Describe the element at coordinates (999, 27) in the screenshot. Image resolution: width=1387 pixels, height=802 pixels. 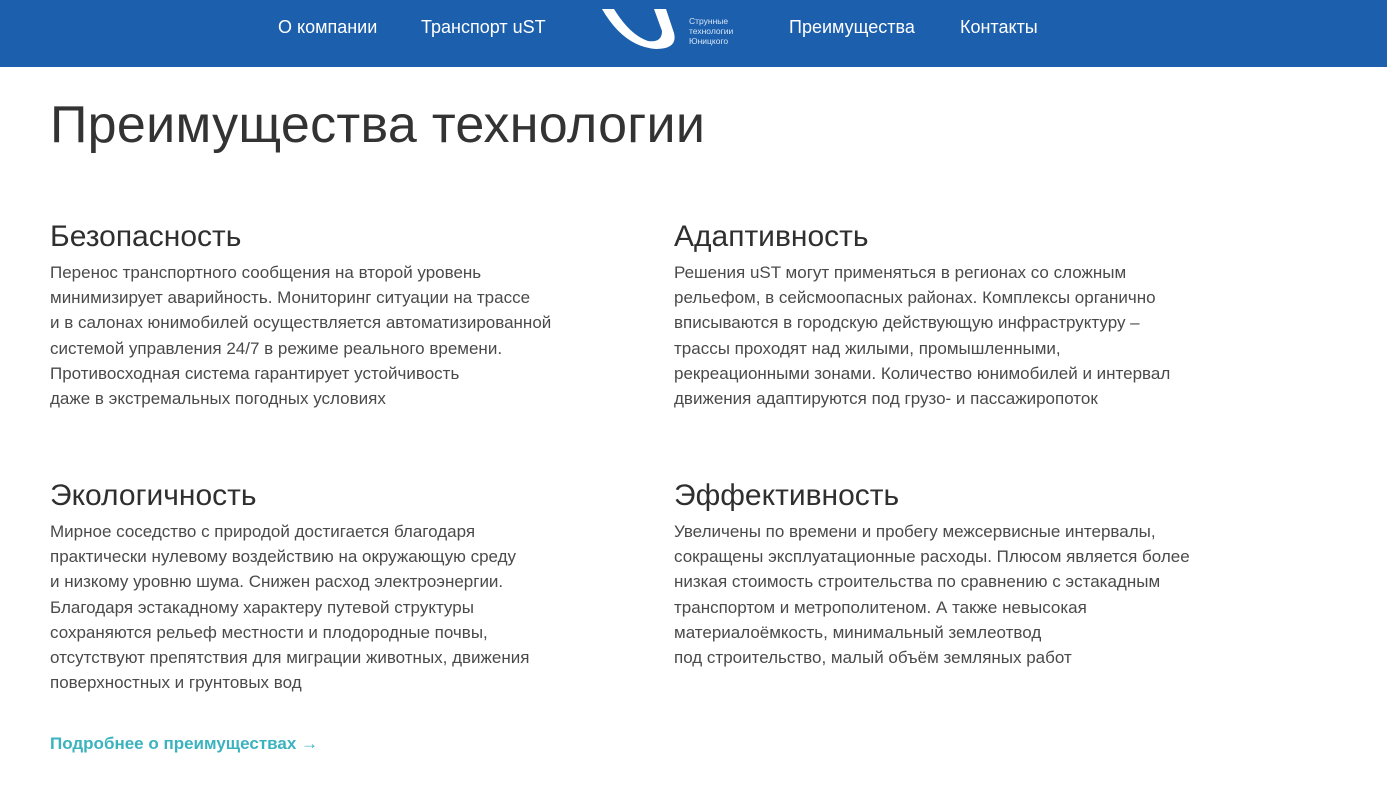
I see `nav-link-contacts: Контакты` at that location.